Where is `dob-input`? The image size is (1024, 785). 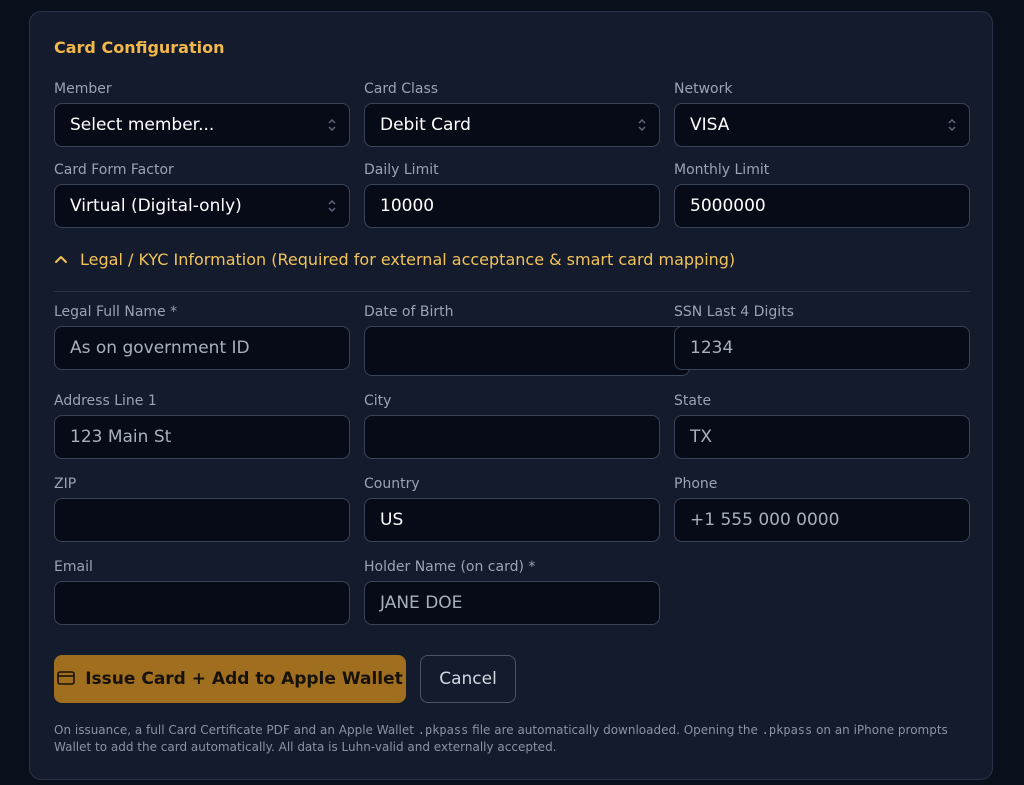
dob-input is located at coordinates (527, 351).